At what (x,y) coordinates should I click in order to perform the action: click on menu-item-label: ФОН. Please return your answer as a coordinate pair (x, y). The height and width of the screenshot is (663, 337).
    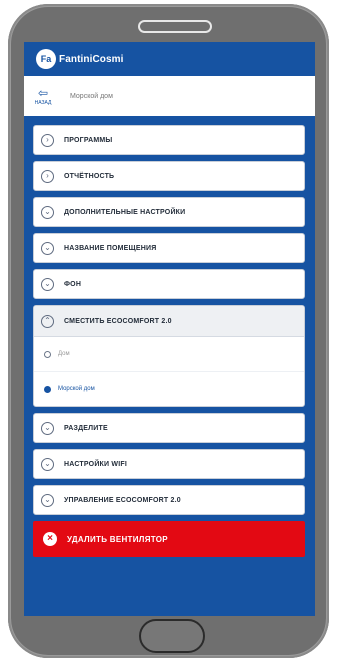
    Looking at the image, I should click on (73, 284).